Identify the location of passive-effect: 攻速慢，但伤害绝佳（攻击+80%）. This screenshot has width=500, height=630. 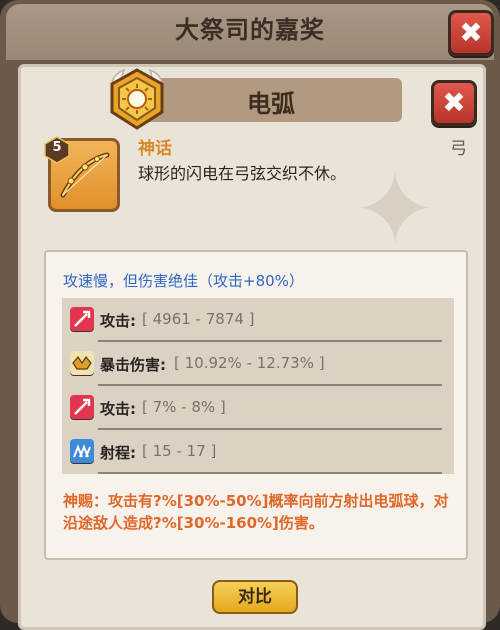
(183, 281).